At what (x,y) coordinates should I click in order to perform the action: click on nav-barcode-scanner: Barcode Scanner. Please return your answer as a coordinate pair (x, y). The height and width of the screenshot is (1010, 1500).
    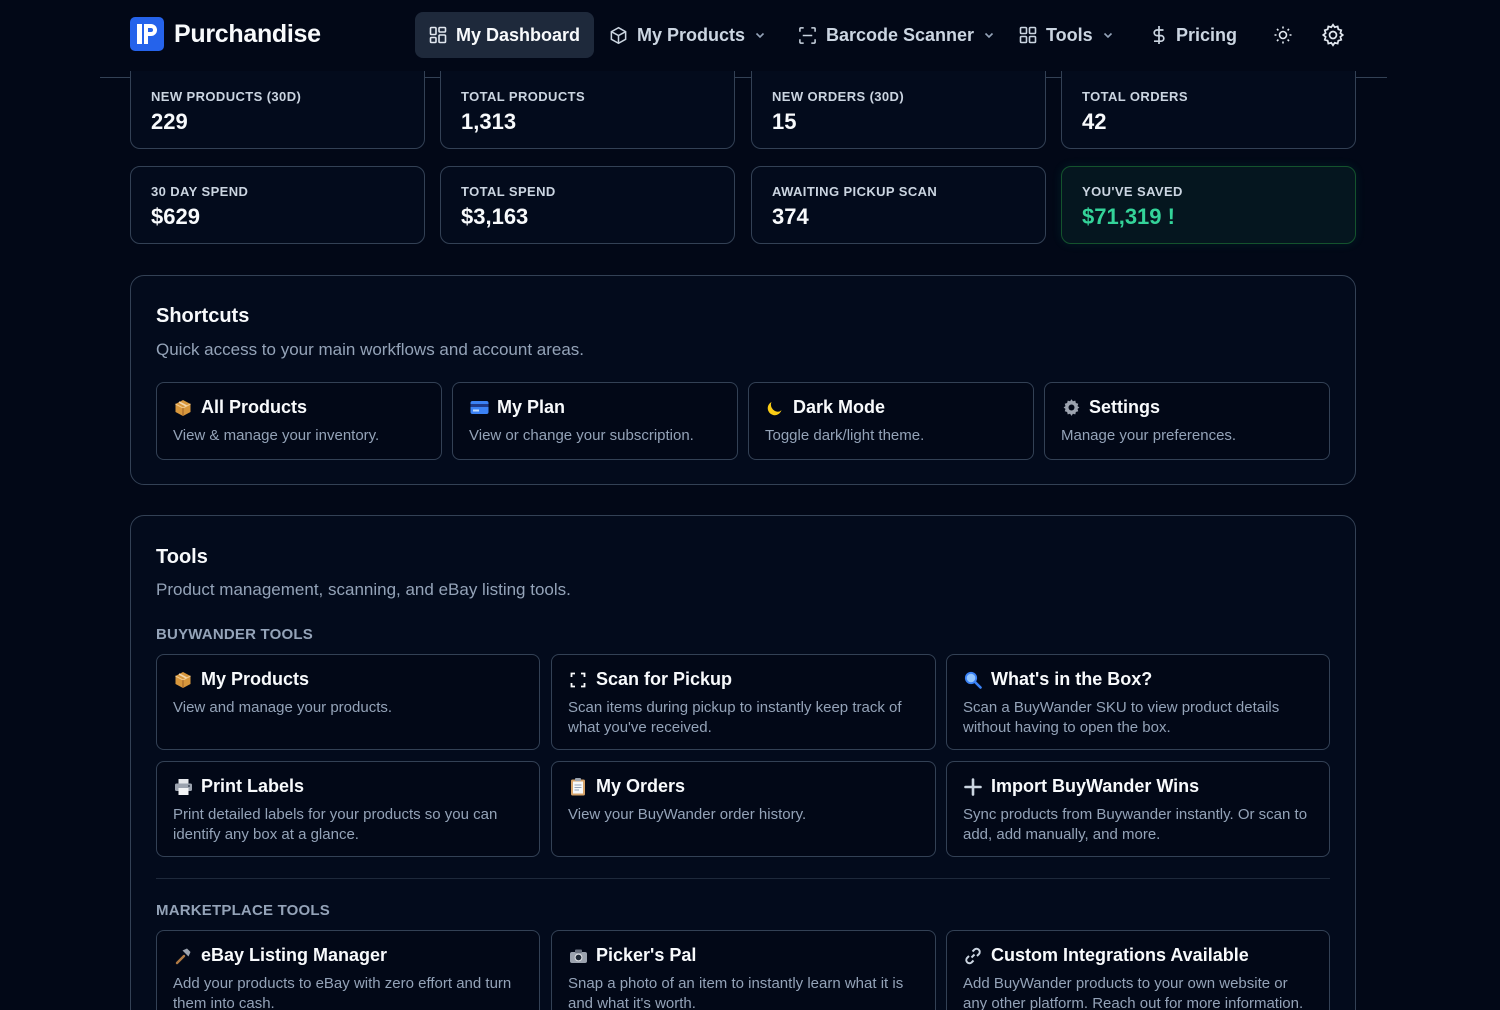
    Looking at the image, I should click on (896, 35).